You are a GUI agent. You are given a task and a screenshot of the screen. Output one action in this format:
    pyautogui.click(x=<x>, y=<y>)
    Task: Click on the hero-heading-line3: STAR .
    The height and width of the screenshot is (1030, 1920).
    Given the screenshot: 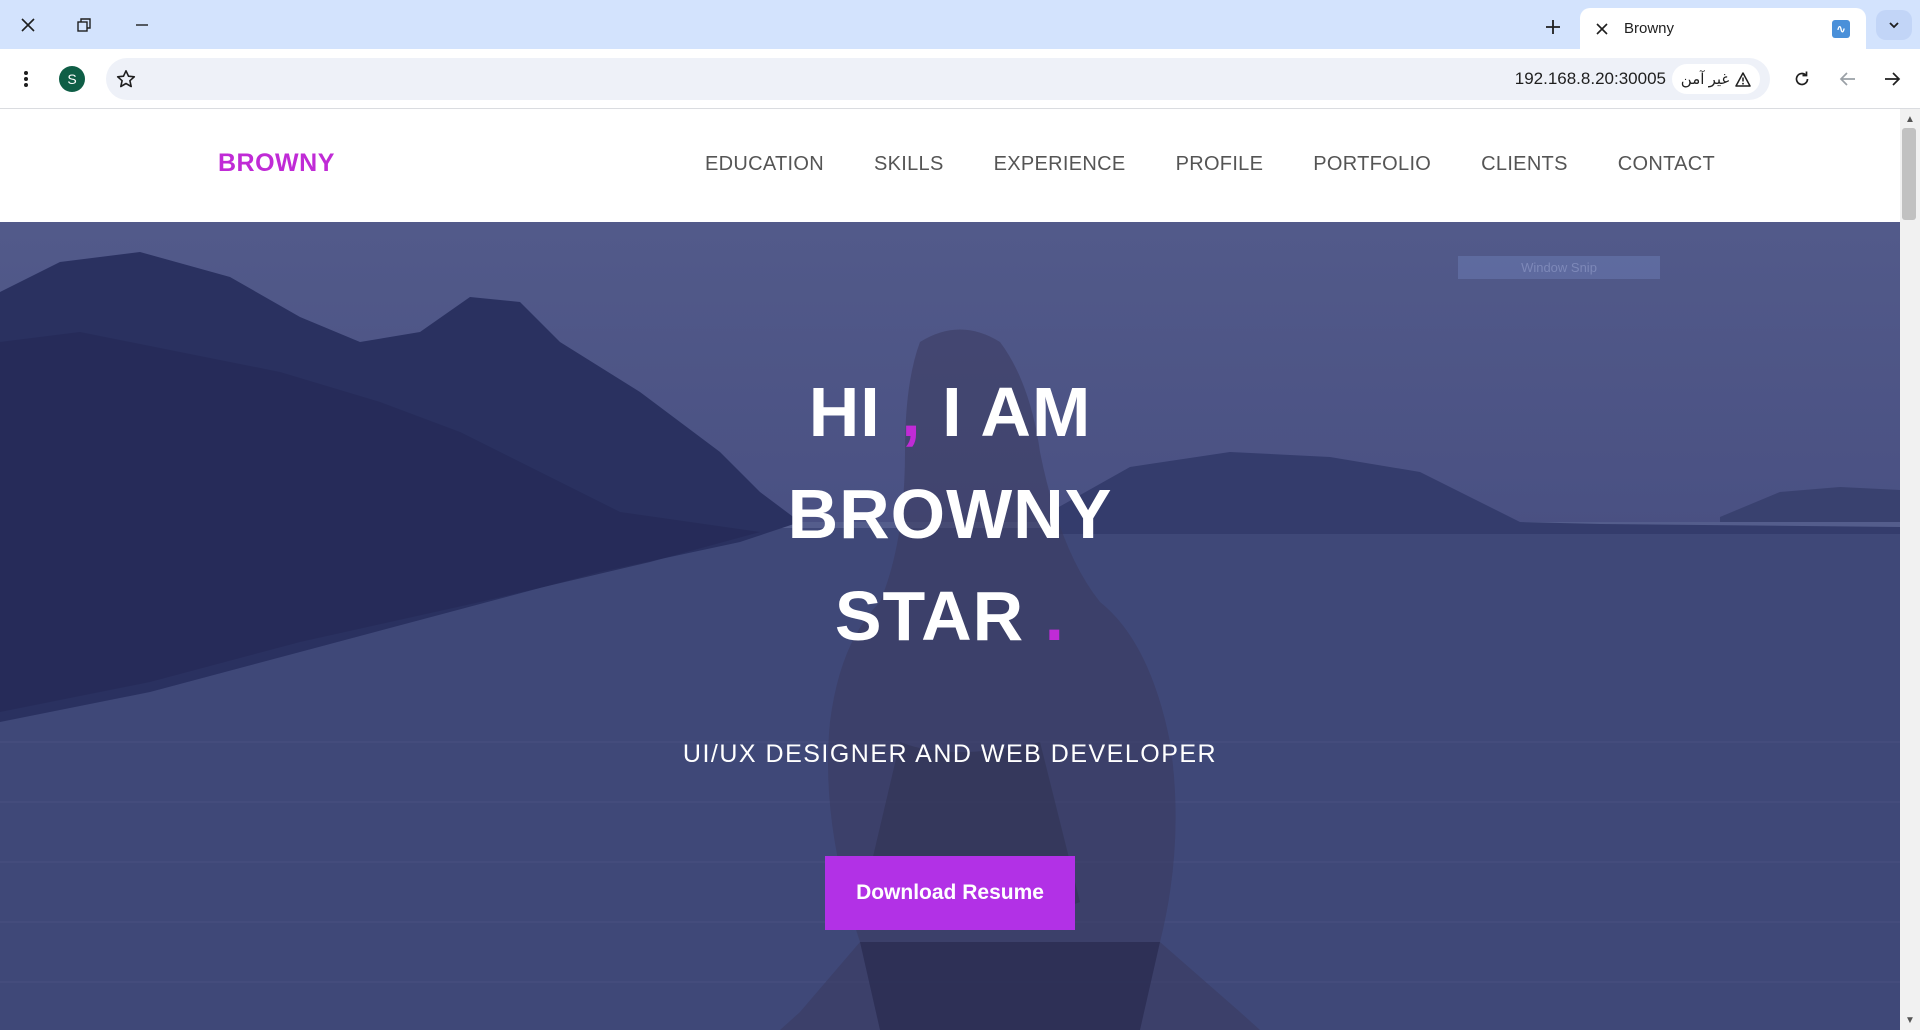 What is the action you would take?
    pyautogui.click(x=950, y=616)
    